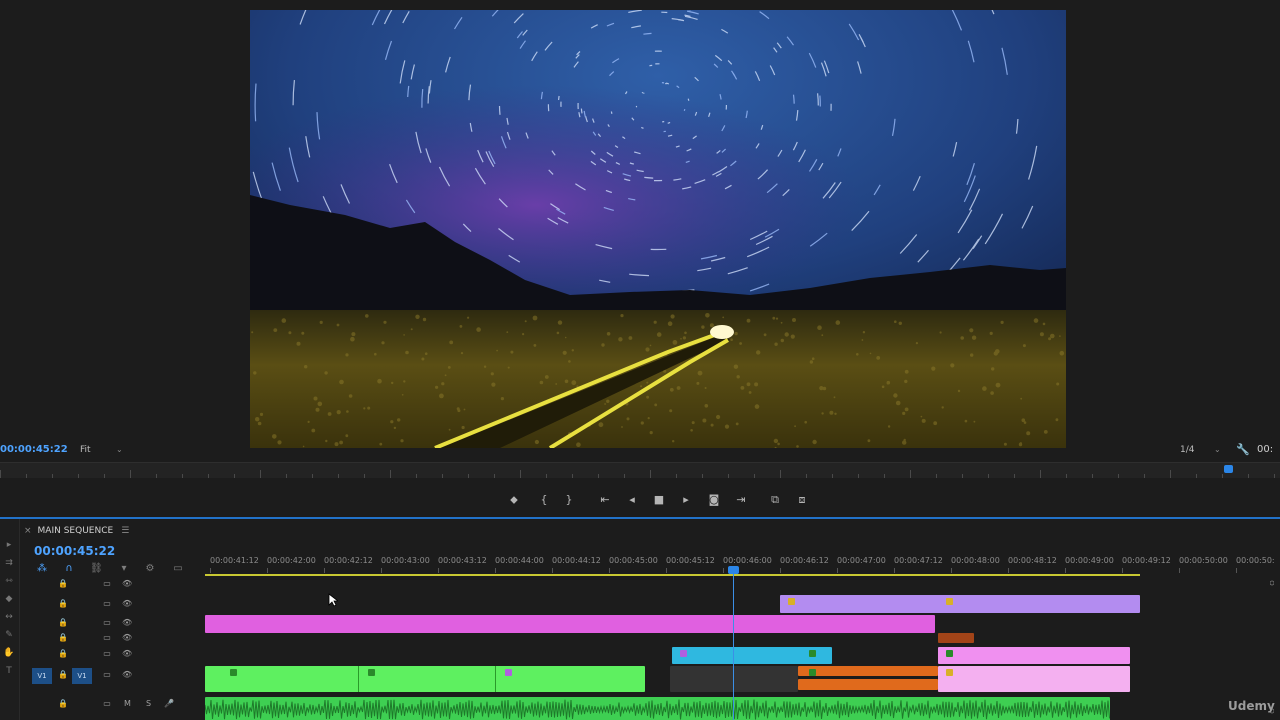  What do you see at coordinates (82, 676) in the screenshot?
I see `track-target-v1: V1` at bounding box center [82, 676].